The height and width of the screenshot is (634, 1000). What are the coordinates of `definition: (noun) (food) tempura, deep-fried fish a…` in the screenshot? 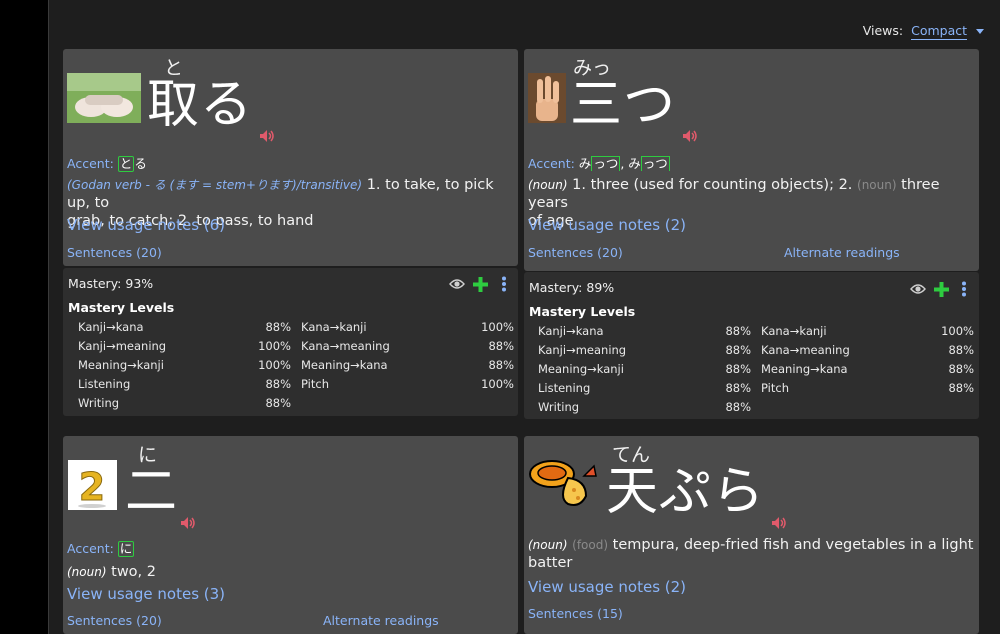 It's located at (752, 554).